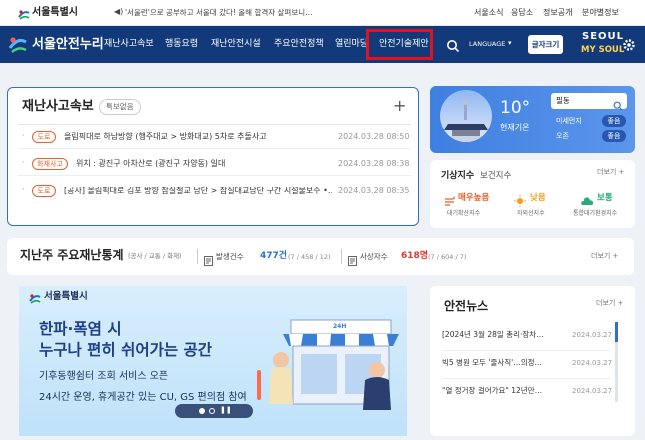  I want to click on weather-index-more-link: 더보기 +, so click(610, 172).